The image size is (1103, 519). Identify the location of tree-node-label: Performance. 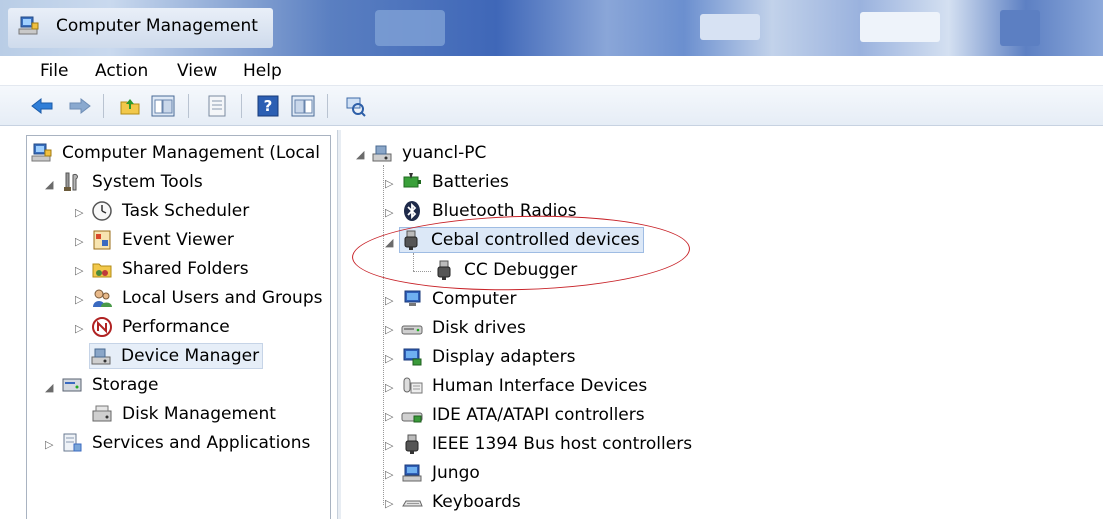
(176, 327).